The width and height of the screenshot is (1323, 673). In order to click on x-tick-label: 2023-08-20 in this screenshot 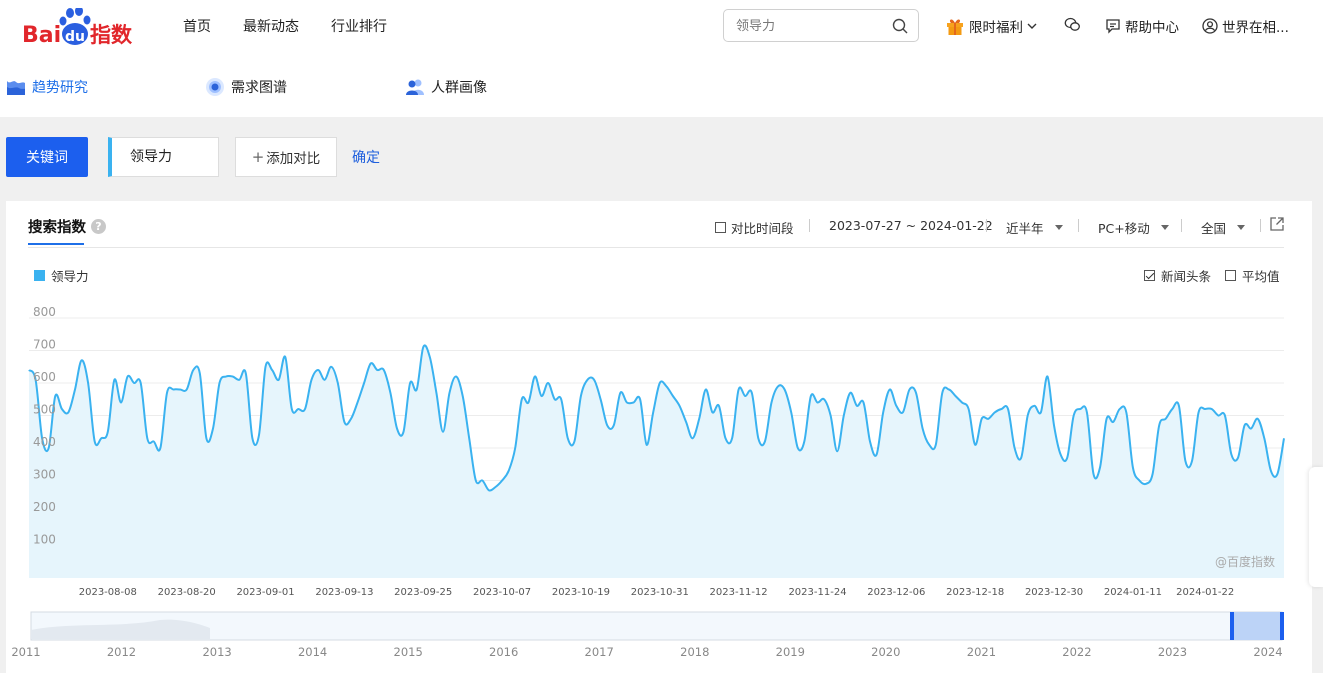, I will do `click(187, 592)`.